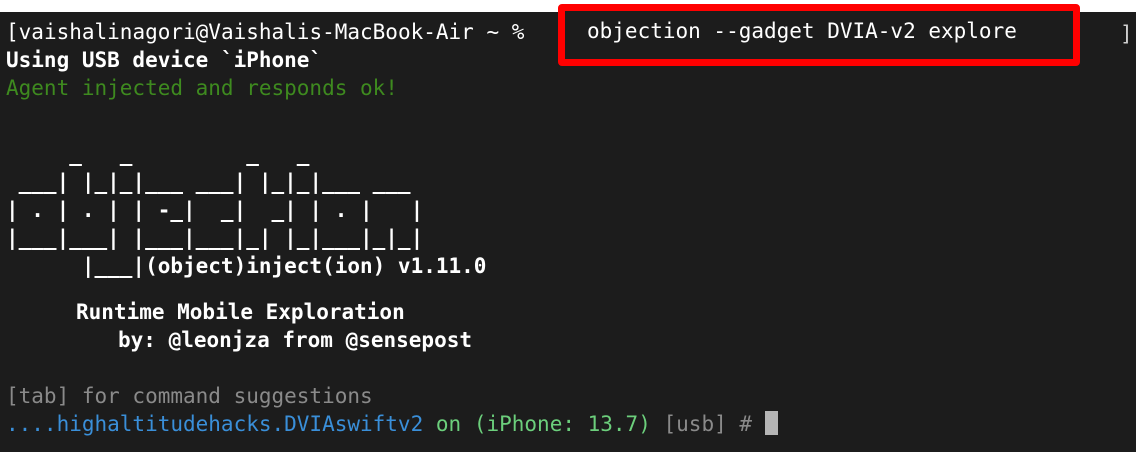 Image resolution: width=1136 pixels, height=452 pixels. What do you see at coordinates (164, 60) in the screenshot?
I see `usb-device-line: Using USB device `iPhone`` at bounding box center [164, 60].